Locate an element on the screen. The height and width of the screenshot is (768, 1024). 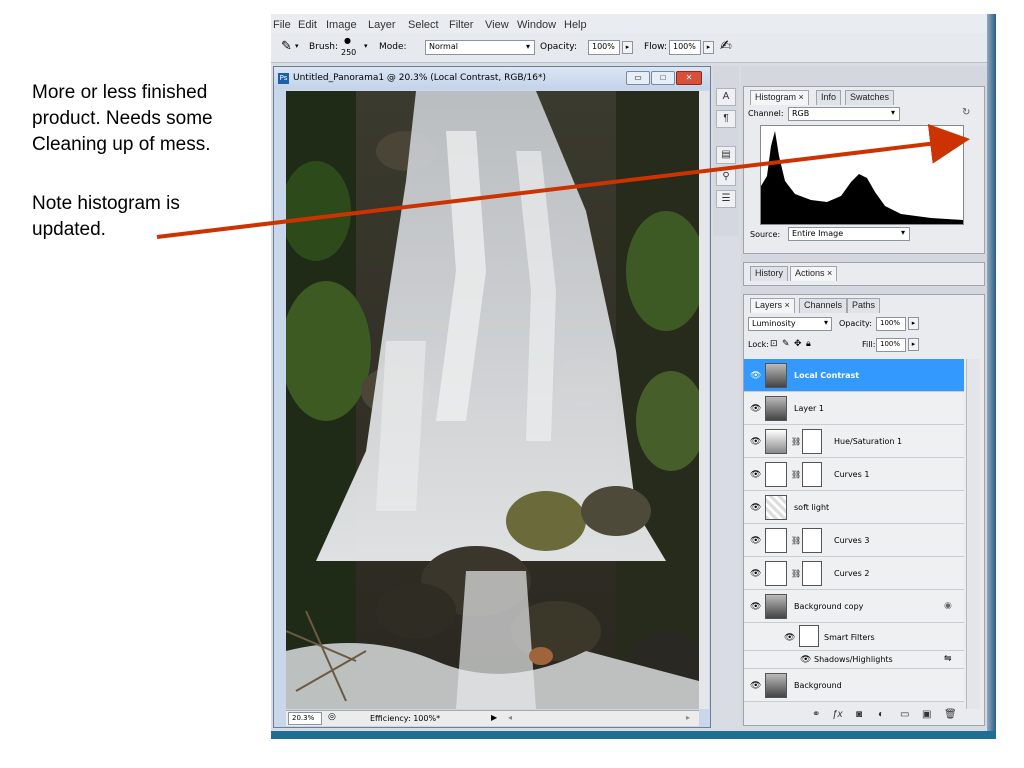
menu-layer: Layer is located at coordinates (382, 25).